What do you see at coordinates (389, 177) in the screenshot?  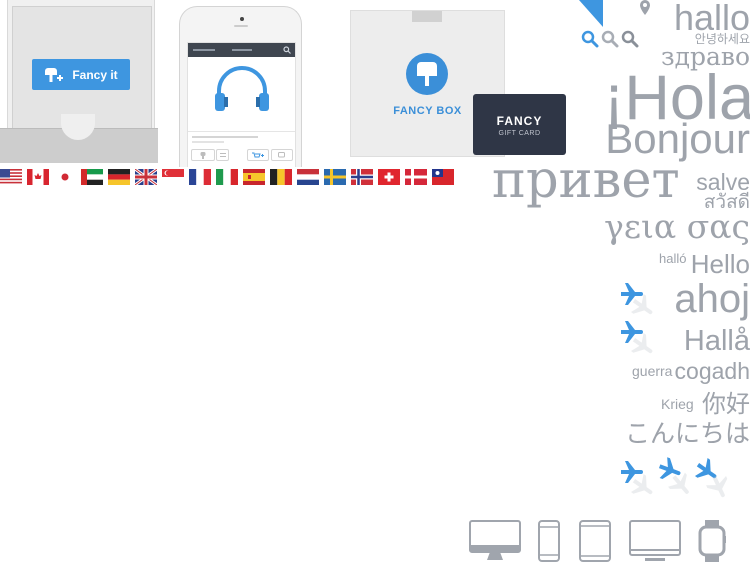 I see `flag-ch-icon` at bounding box center [389, 177].